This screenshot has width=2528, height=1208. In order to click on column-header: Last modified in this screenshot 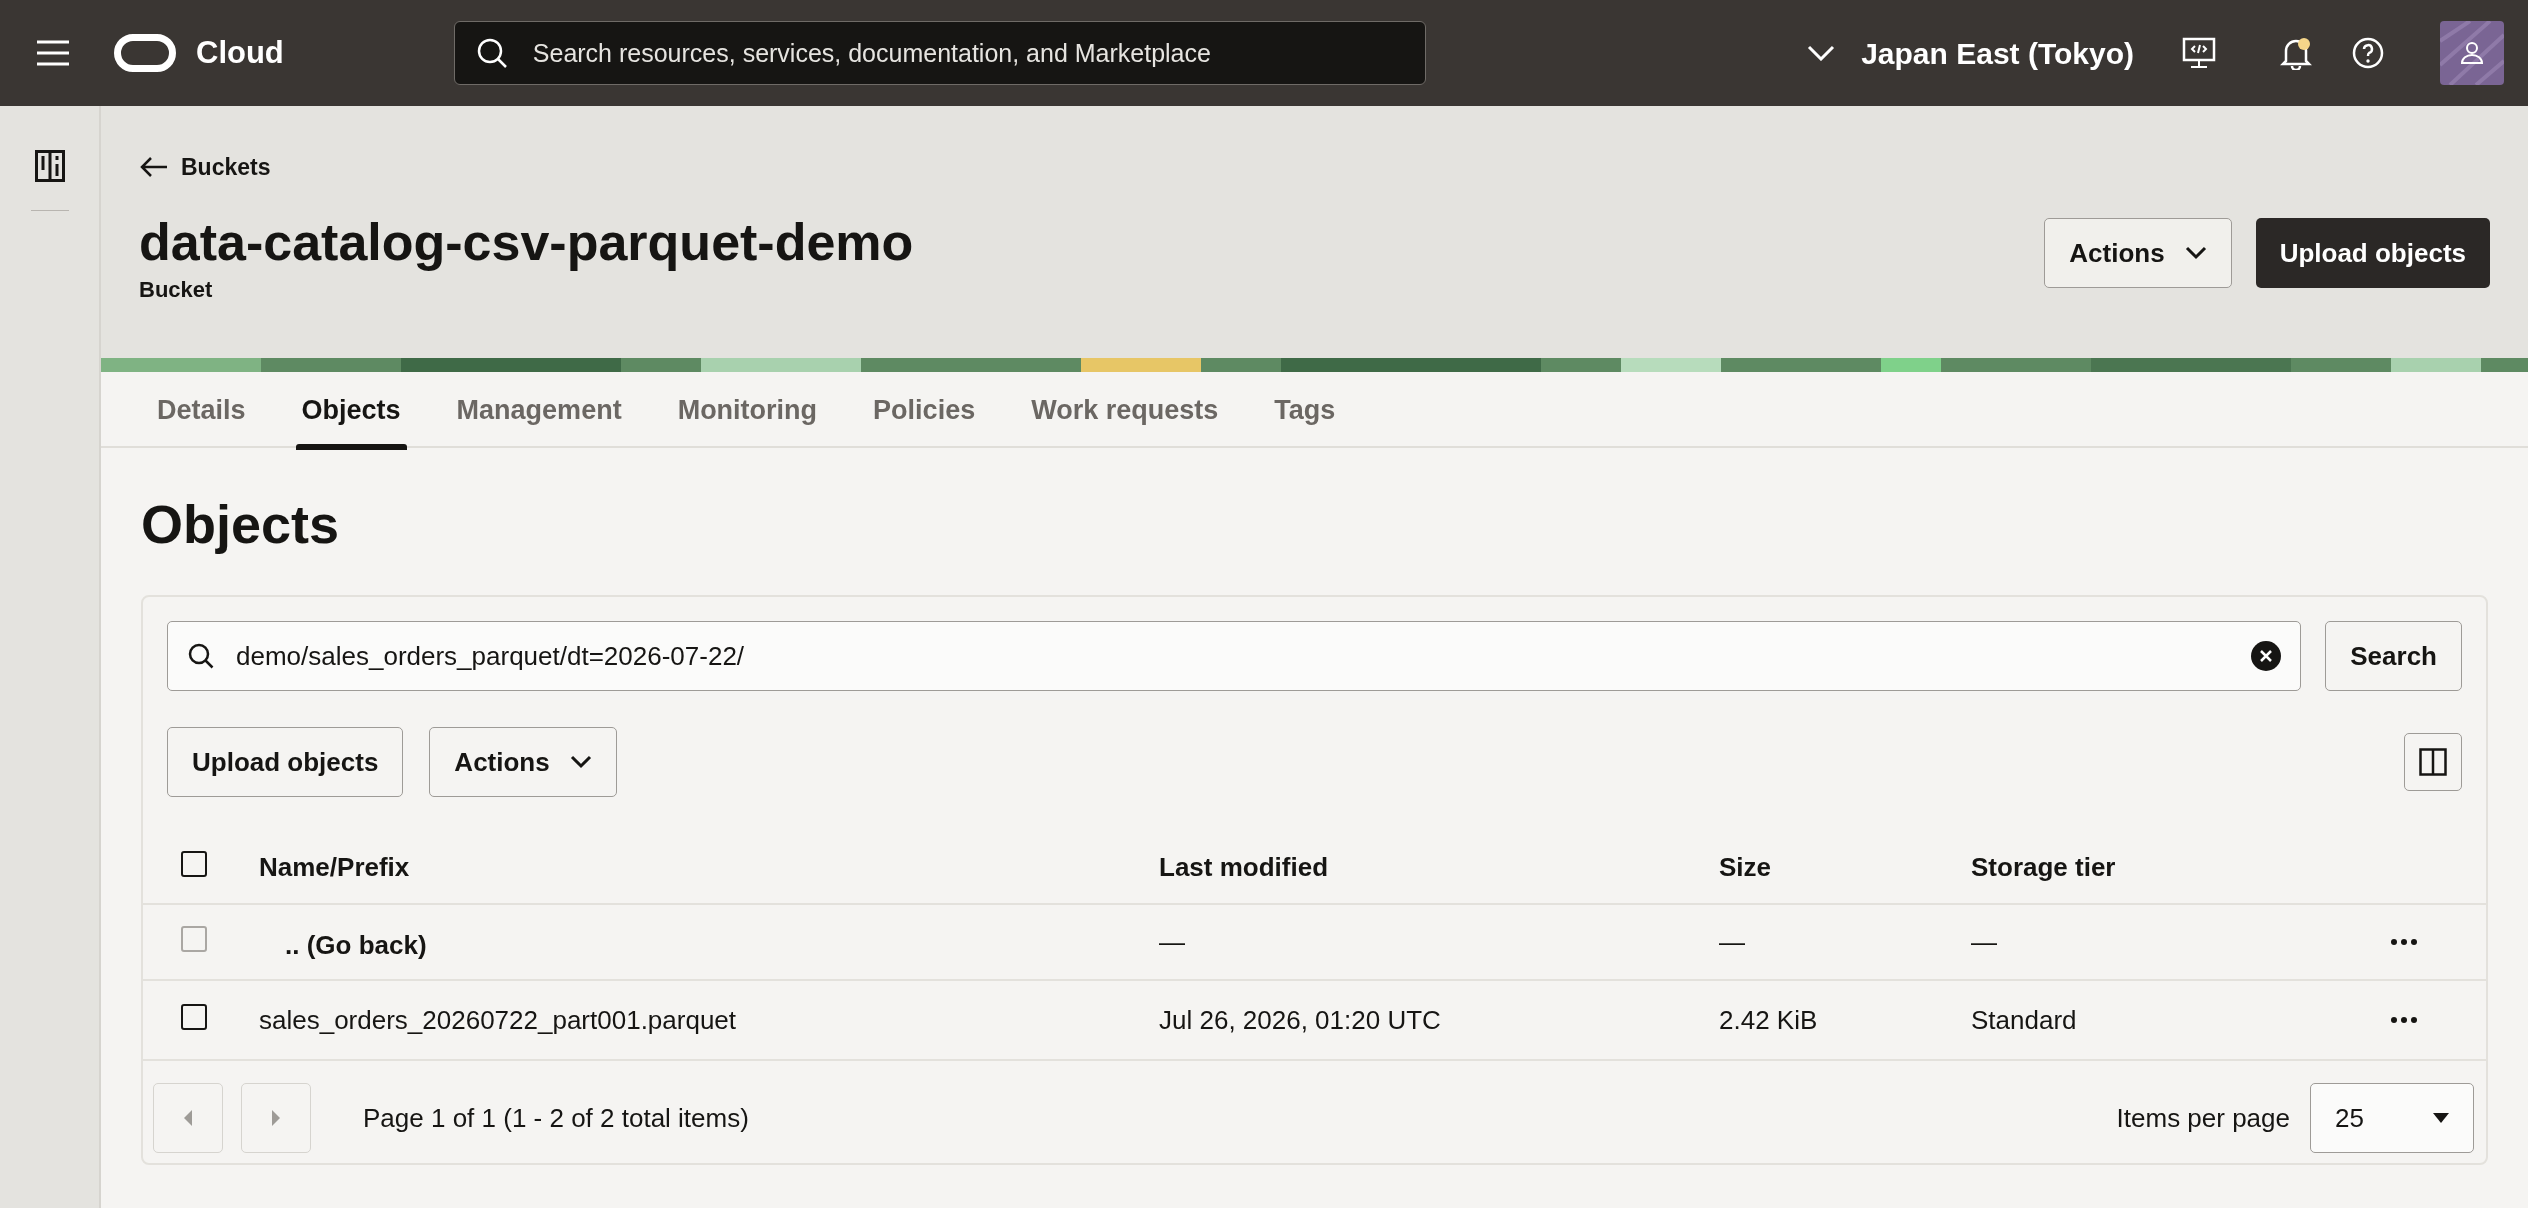, I will do `click(1243, 866)`.